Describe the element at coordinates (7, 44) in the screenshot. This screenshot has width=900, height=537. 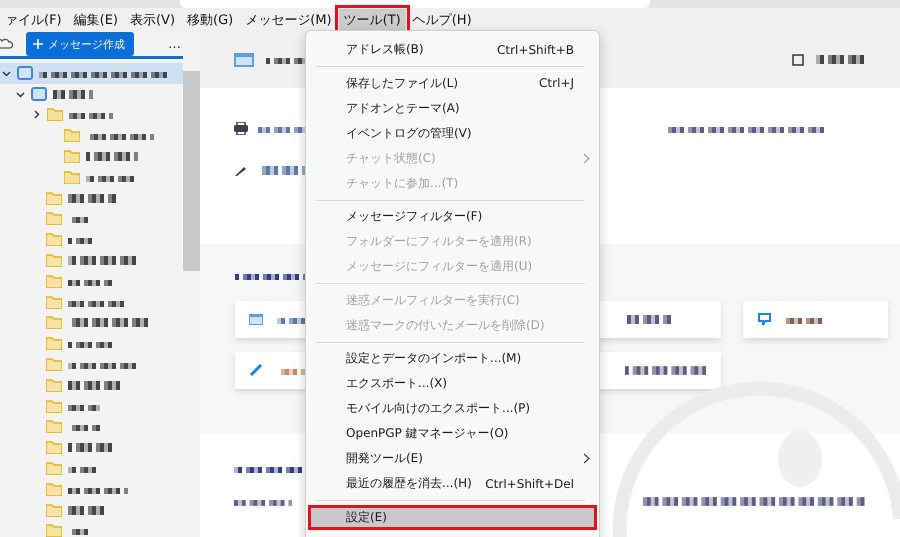
I see `cloud-icon` at that location.